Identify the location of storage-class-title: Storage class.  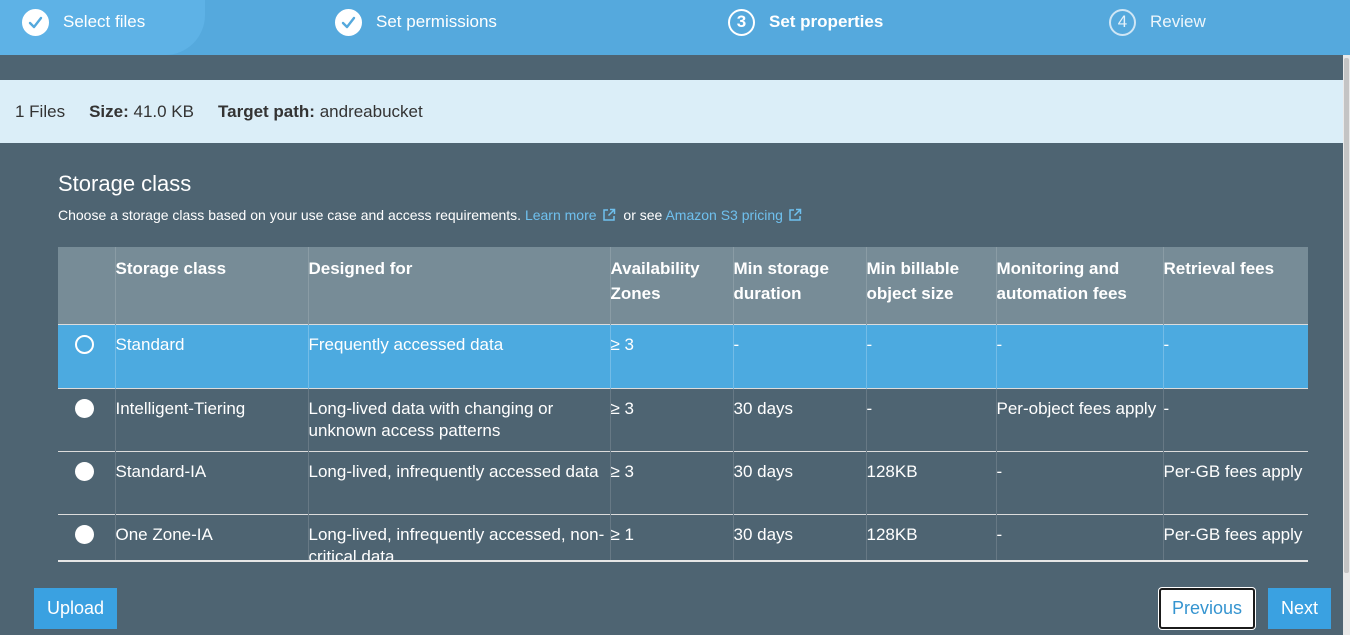
(125, 183).